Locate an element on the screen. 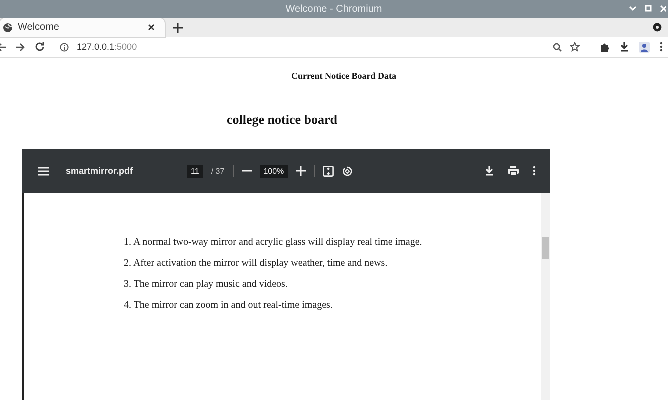 The image size is (668, 400). page-number-field: 11 is located at coordinates (195, 171).